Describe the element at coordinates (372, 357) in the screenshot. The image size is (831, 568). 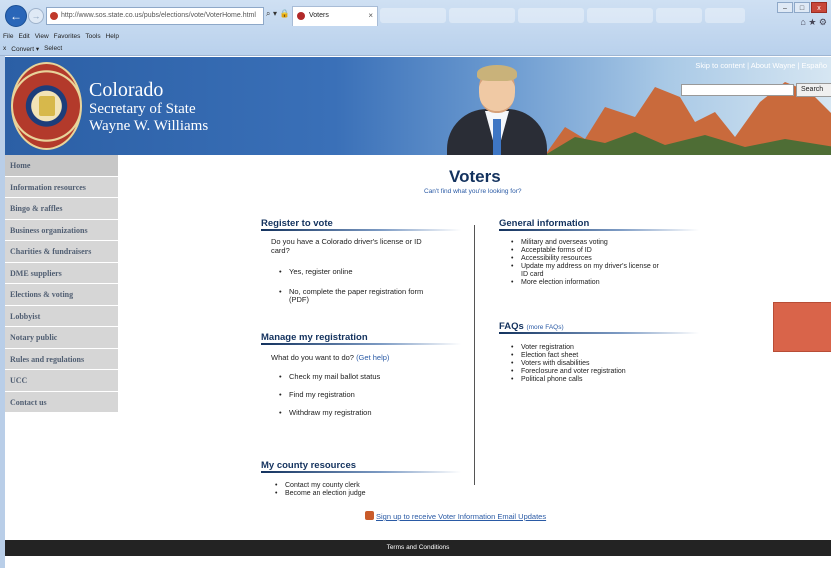
I see `get-help-link: (Get help)` at that location.